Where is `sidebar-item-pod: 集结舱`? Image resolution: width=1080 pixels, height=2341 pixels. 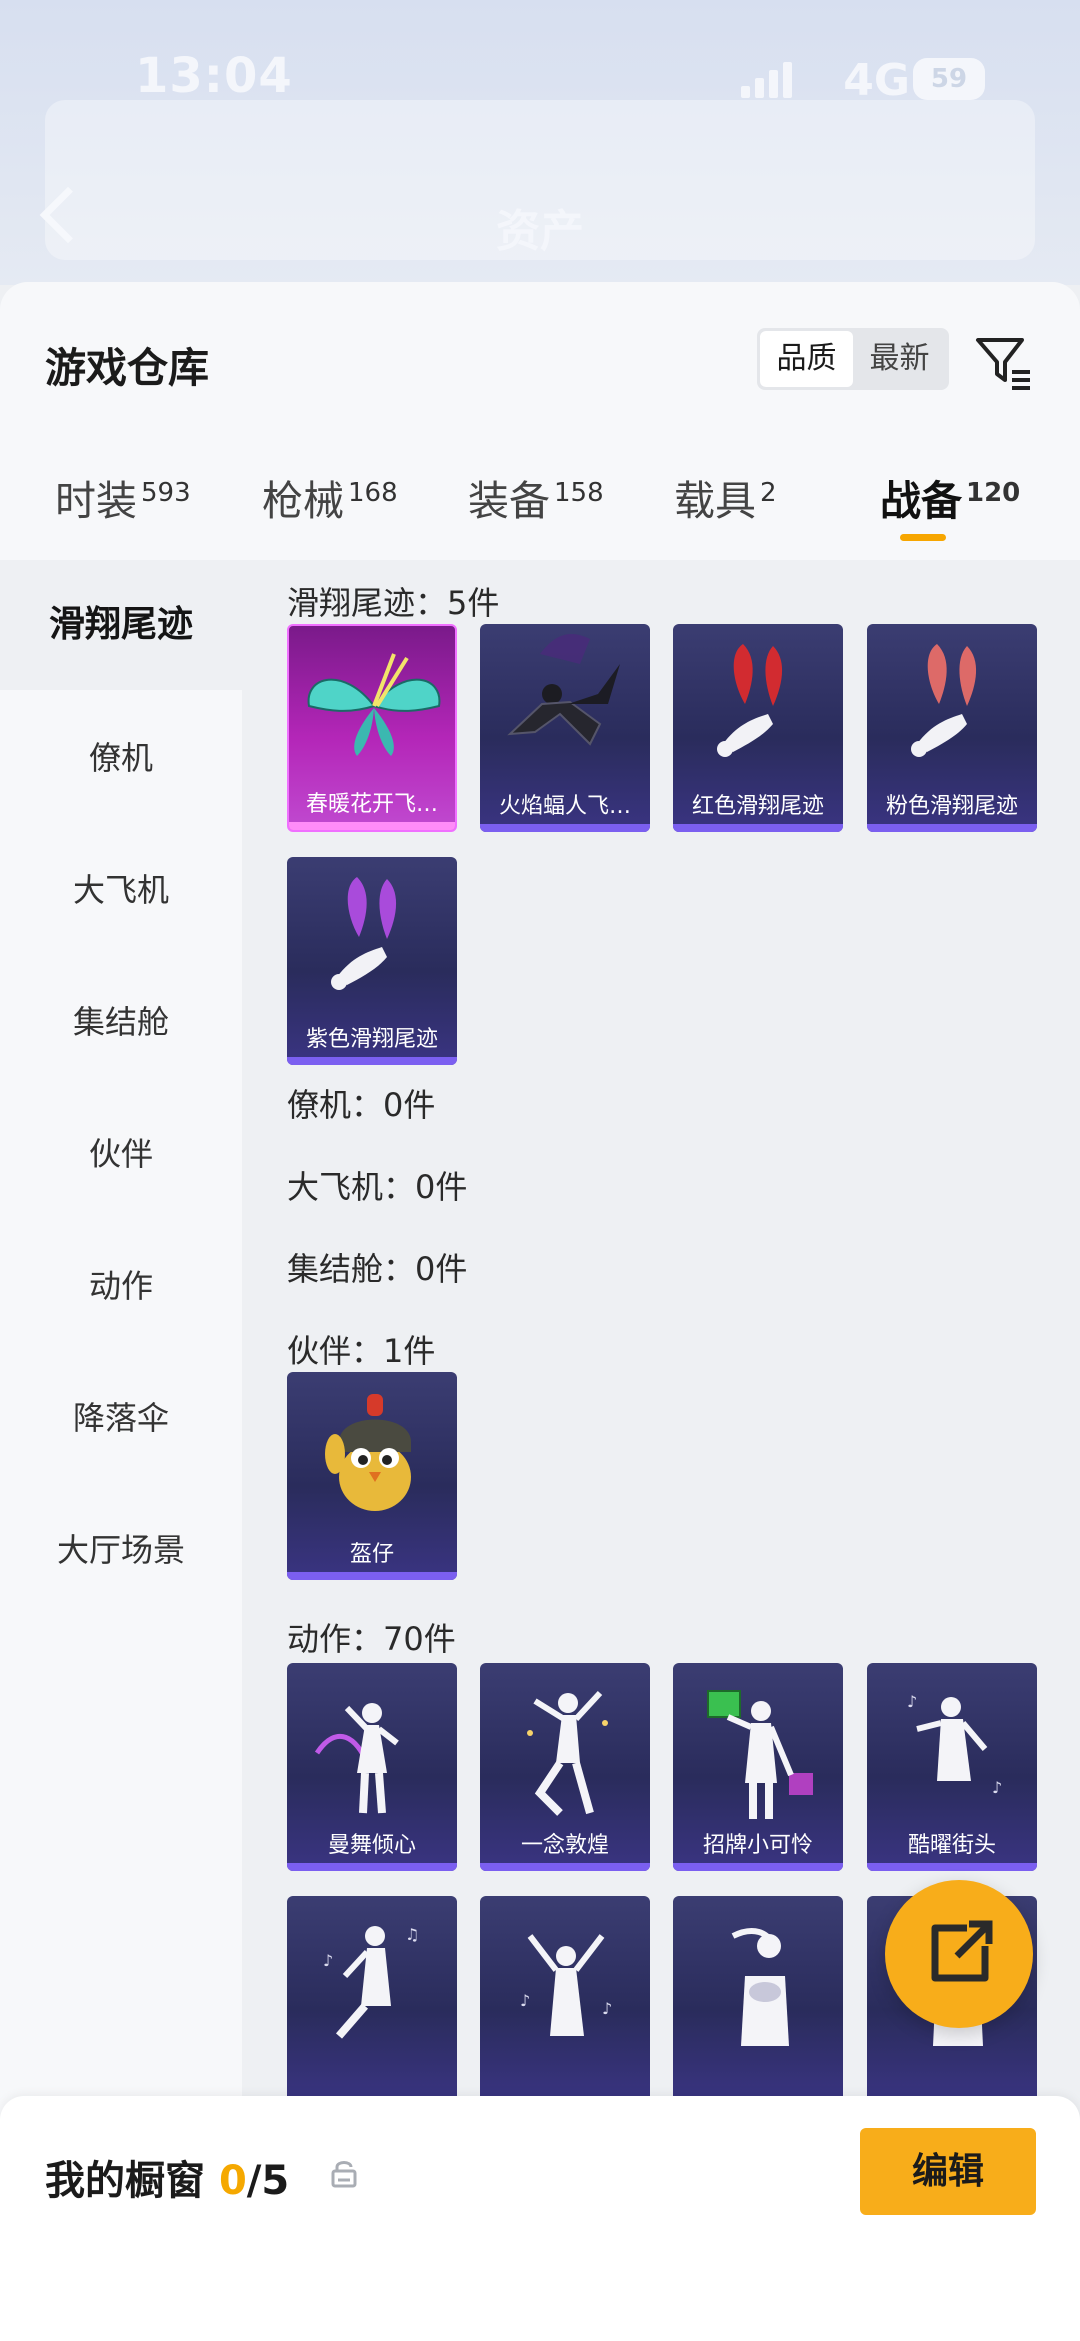 sidebar-item-pod: 集结舱 is located at coordinates (121, 1020).